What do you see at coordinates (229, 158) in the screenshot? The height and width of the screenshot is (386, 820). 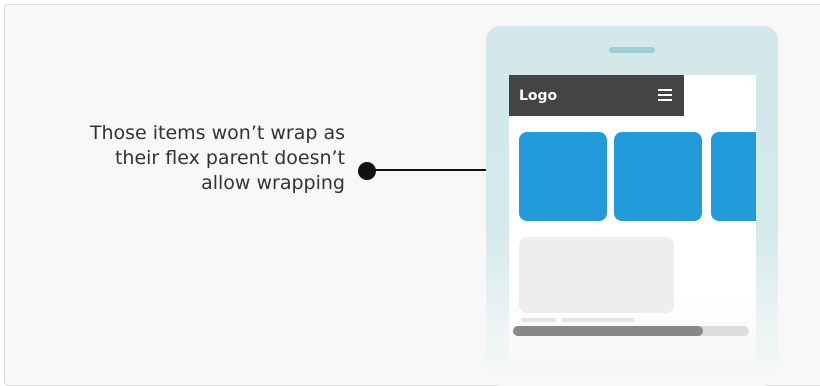 I see `annotation-line-2: their flex parent doesn’t` at bounding box center [229, 158].